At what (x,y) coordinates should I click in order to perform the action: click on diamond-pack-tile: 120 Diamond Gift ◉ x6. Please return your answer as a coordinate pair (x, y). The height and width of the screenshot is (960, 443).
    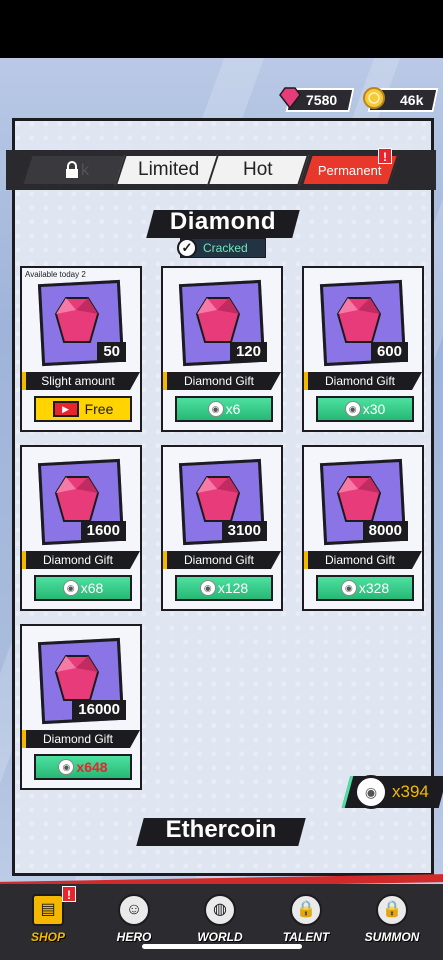
    Looking at the image, I should click on (222, 349).